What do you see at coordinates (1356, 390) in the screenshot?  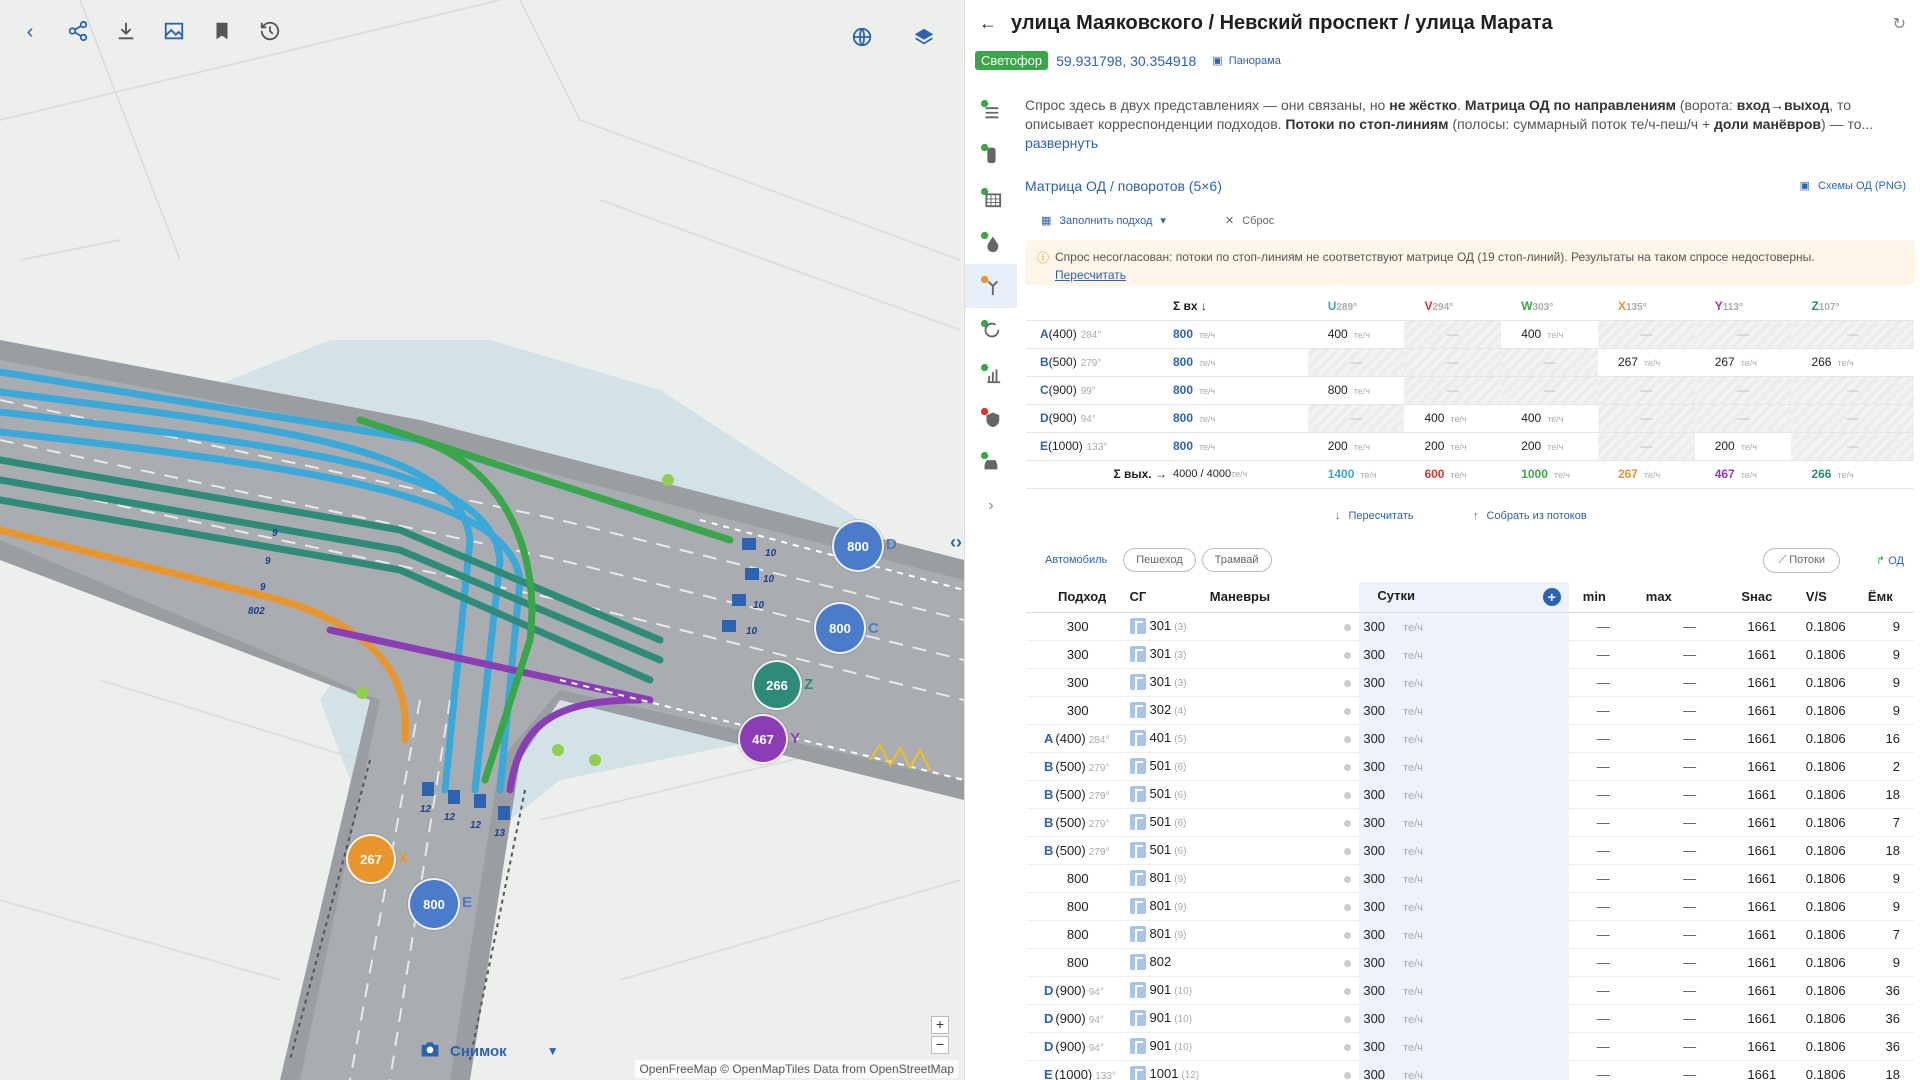 I see `od-cell: 800 те/ч` at bounding box center [1356, 390].